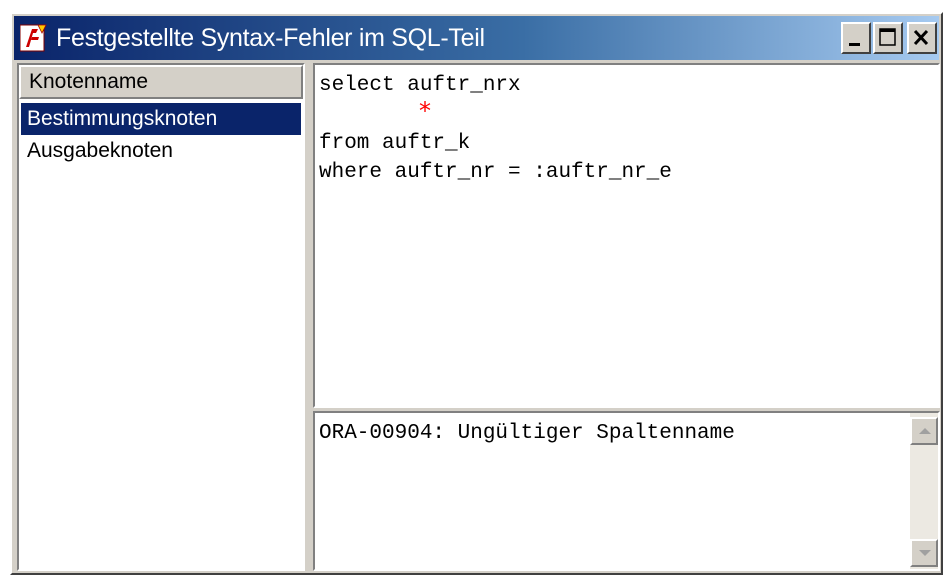  I want to click on title-bar: Festgestellte Syntax-Fehler im SQL-Teil, so click(476, 38).